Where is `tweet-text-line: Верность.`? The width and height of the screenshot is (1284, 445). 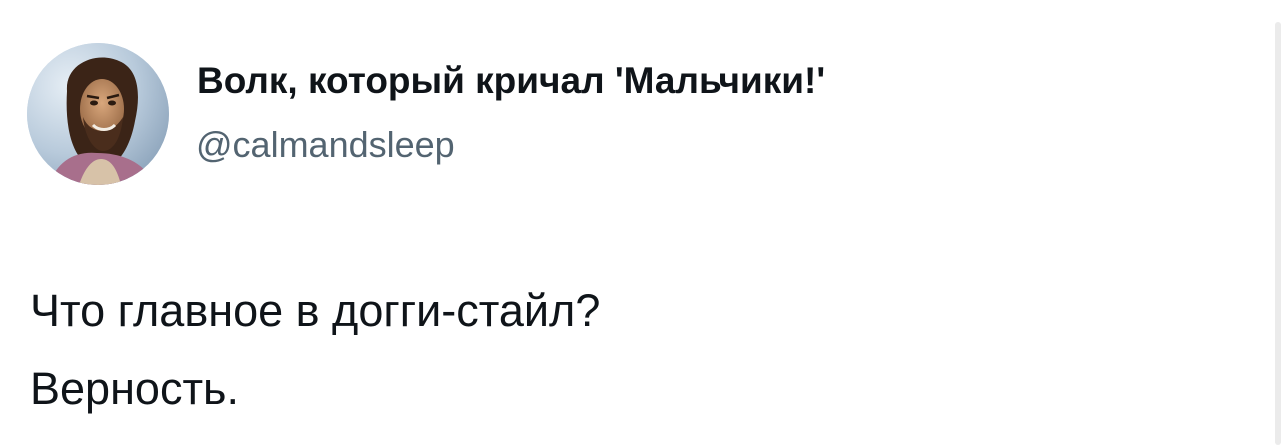
tweet-text-line: Верность. is located at coordinates (135, 388).